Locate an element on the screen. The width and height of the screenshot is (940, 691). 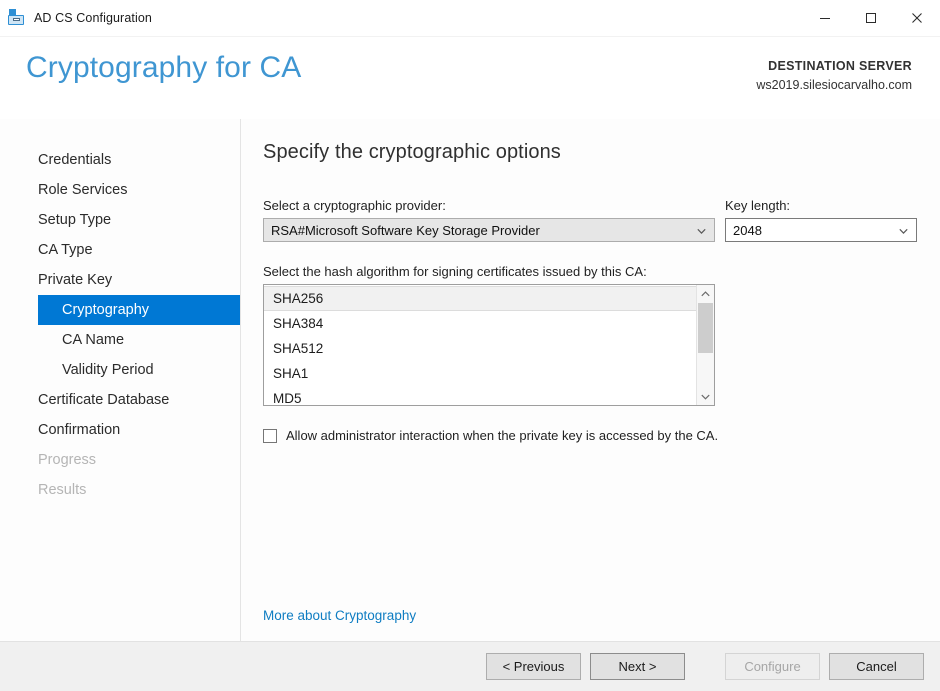
window-title: AD CS Configuration is located at coordinates (93, 18).